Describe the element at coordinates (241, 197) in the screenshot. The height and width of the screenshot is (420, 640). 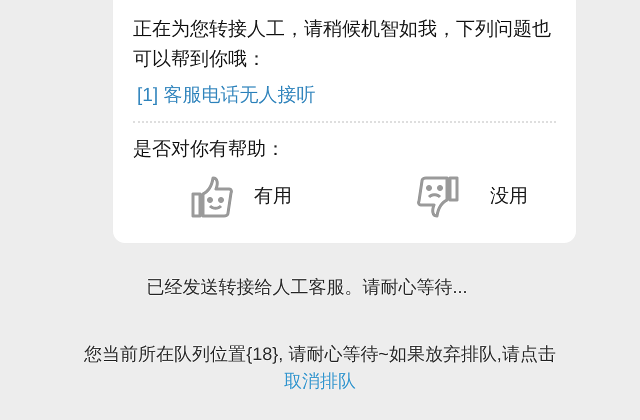
I see `helpful-button: 有用` at that location.